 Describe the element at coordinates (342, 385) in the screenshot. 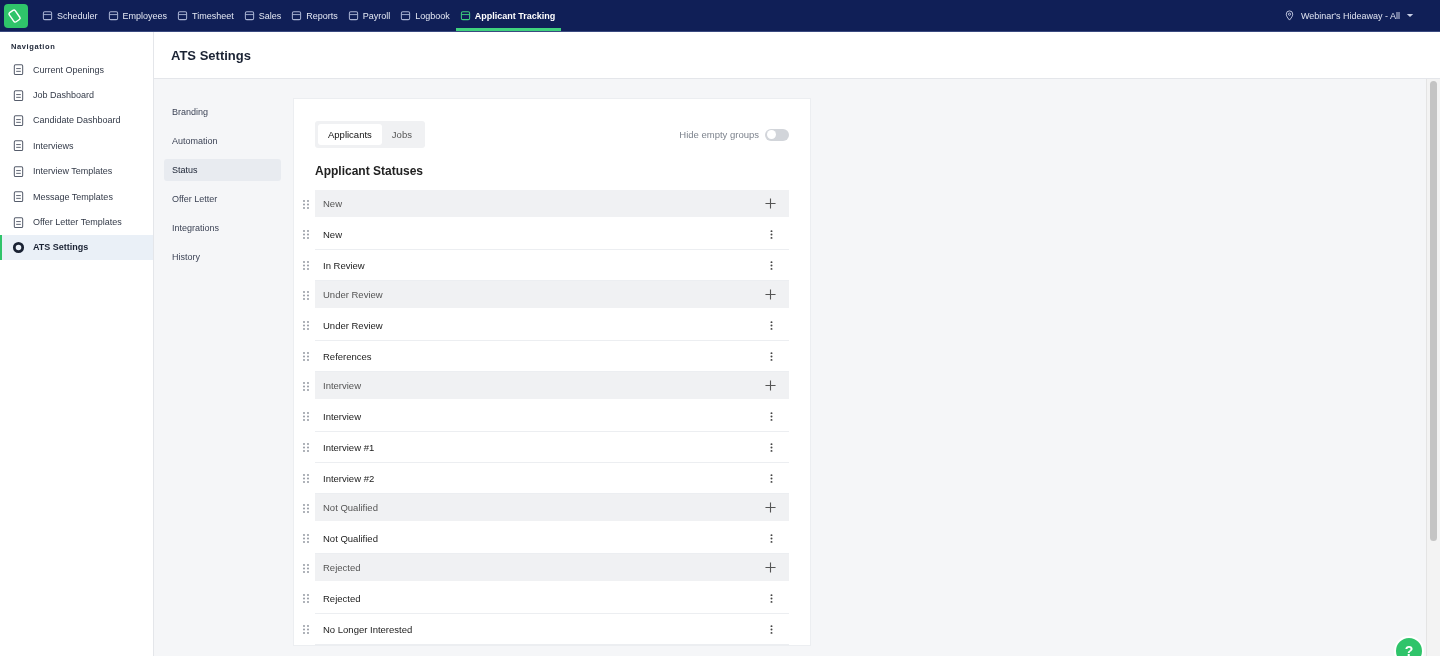

I see `group-label: Interview` at that location.